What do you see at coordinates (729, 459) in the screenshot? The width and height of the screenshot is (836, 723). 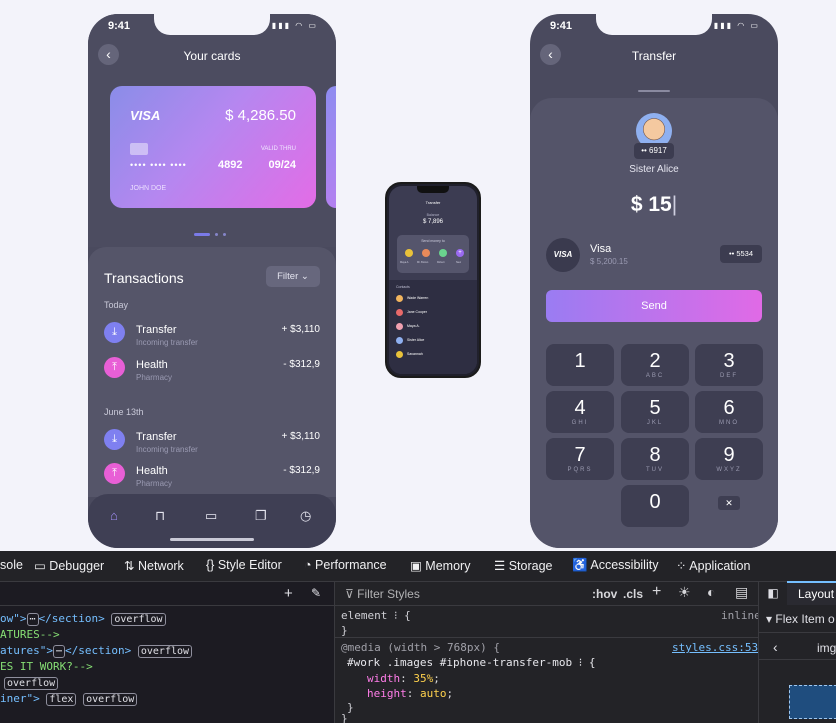 I see `keypad-key-9: 9 WXYZ` at bounding box center [729, 459].